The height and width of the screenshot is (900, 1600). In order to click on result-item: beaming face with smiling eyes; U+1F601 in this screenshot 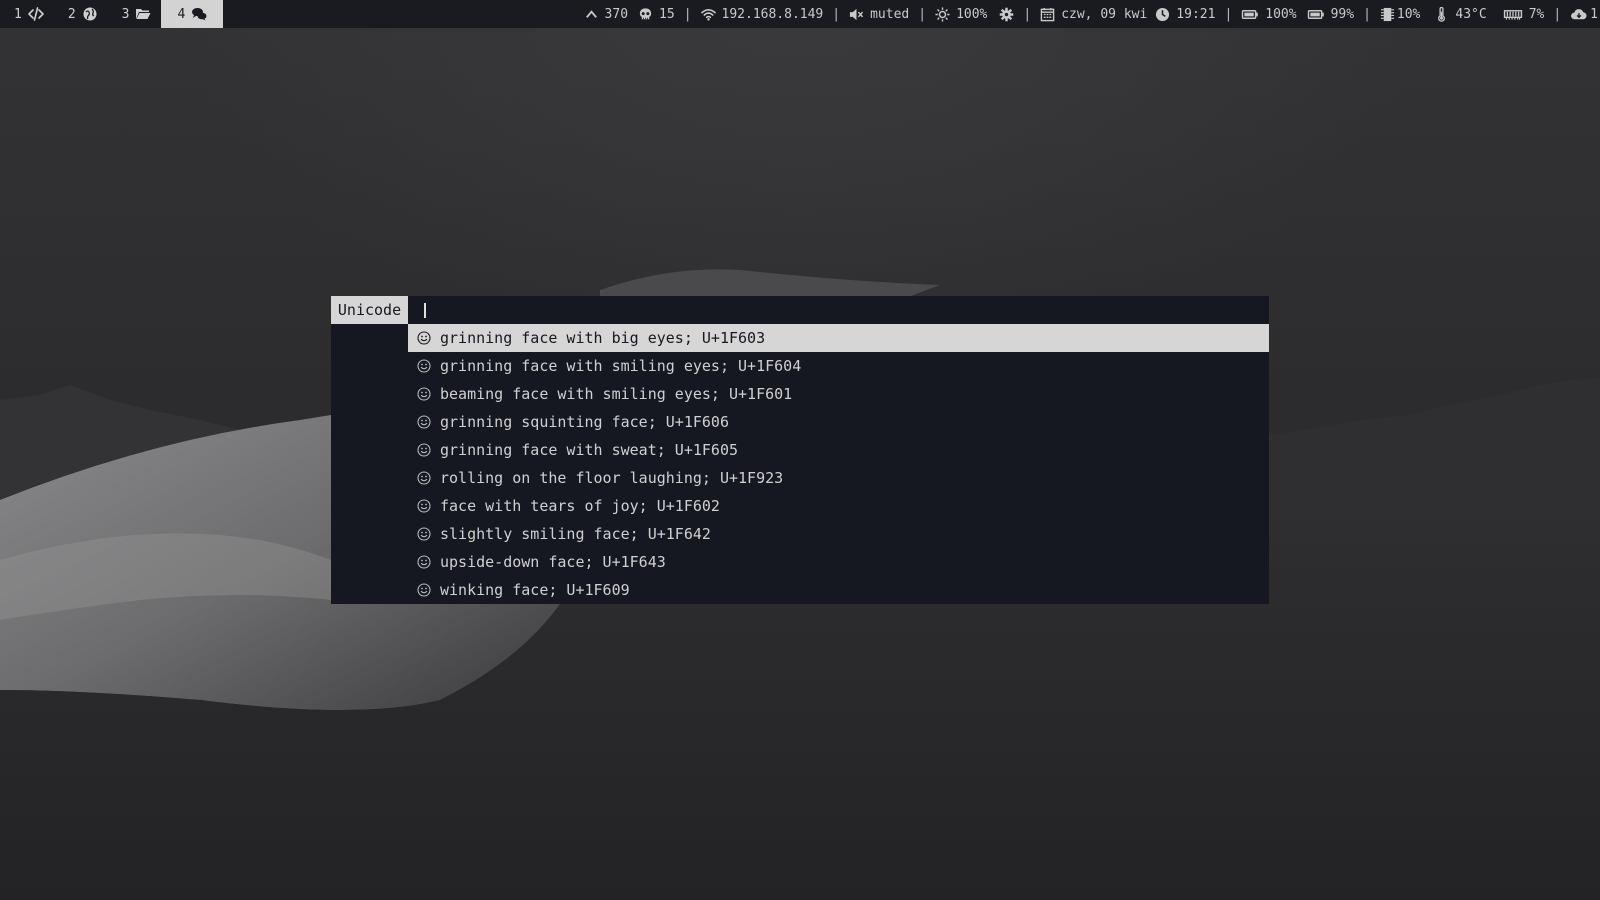, I will do `click(838, 394)`.